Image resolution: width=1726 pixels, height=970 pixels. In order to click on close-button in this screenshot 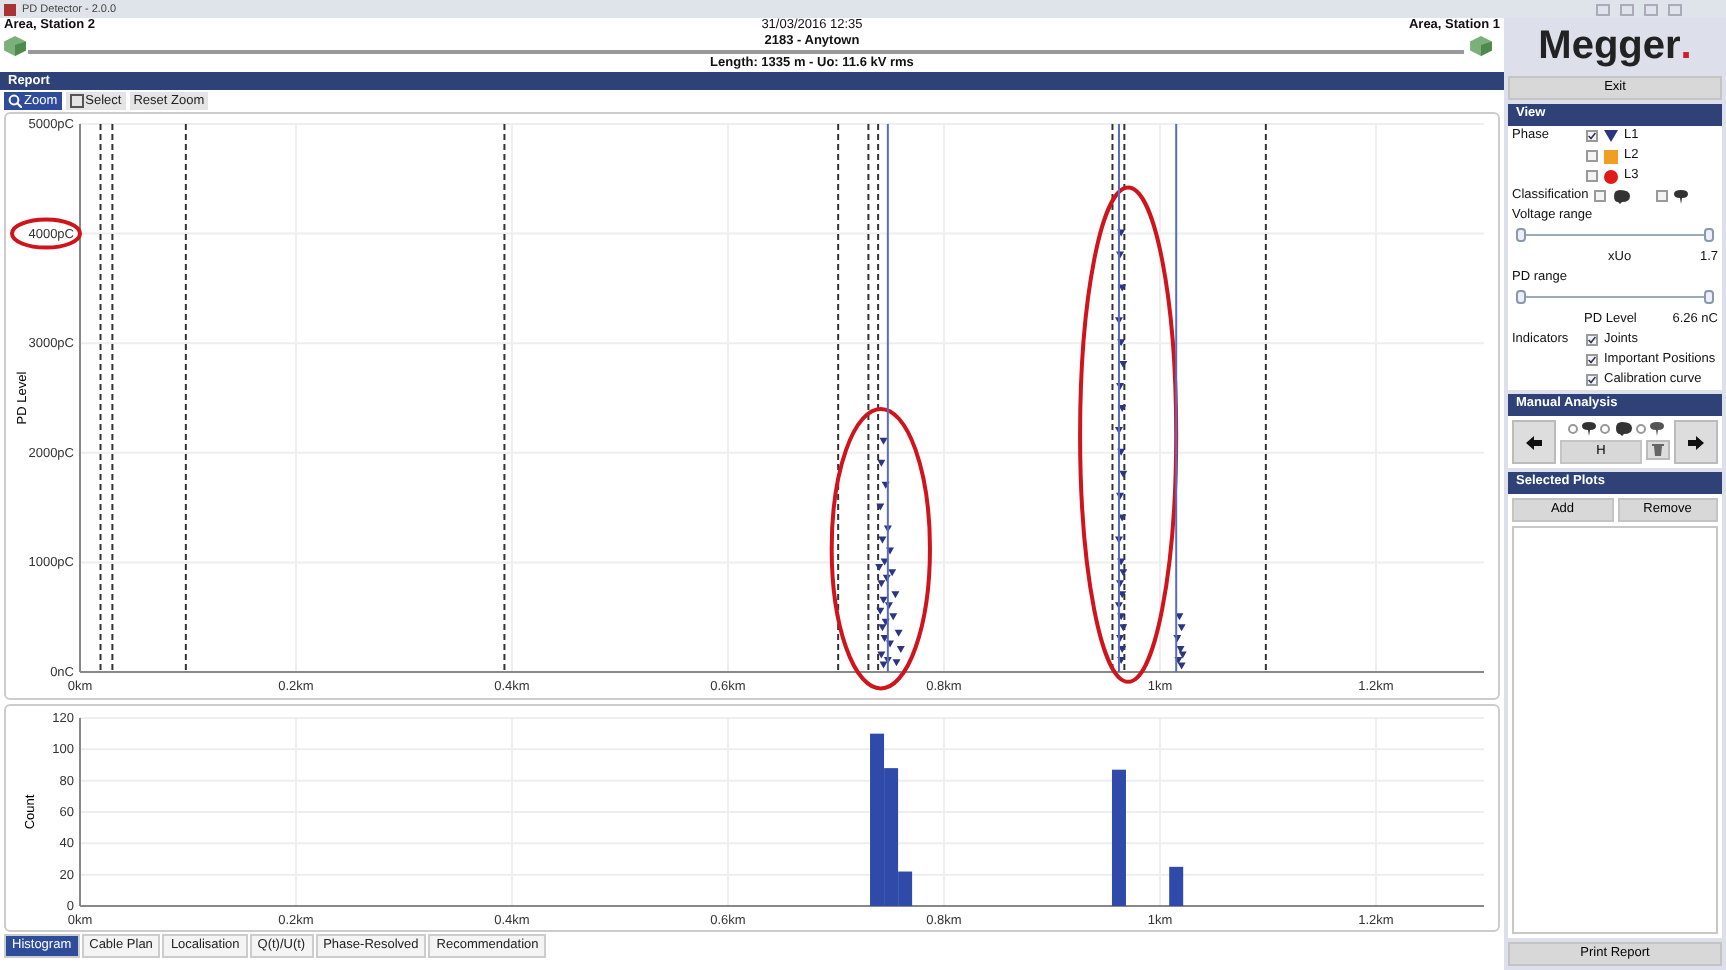, I will do `click(1675, 9)`.